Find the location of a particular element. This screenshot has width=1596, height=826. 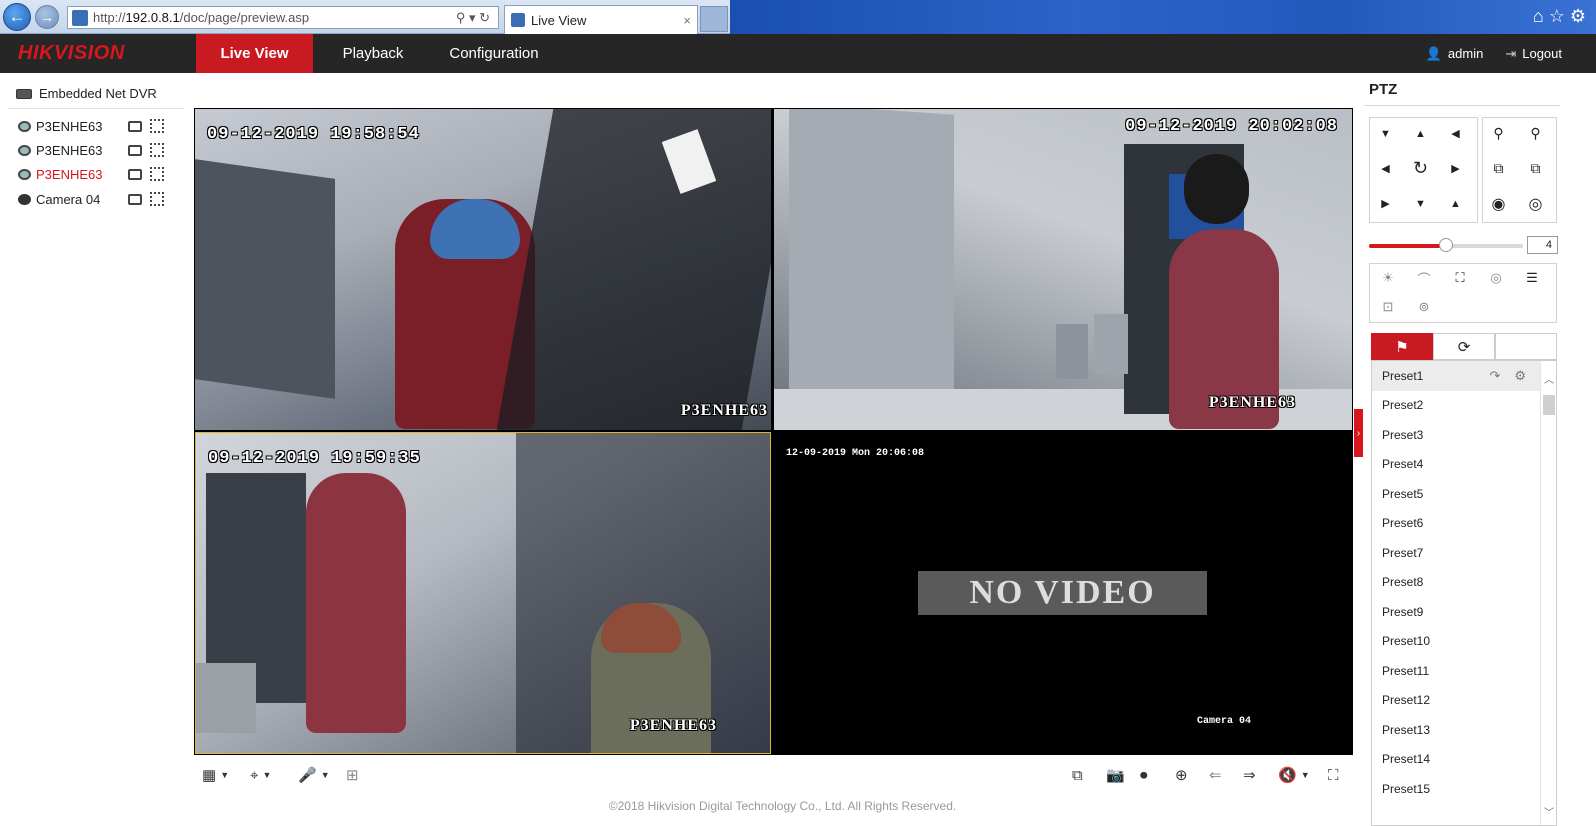

record-button: ⏺ is located at coordinates (1144, 775).